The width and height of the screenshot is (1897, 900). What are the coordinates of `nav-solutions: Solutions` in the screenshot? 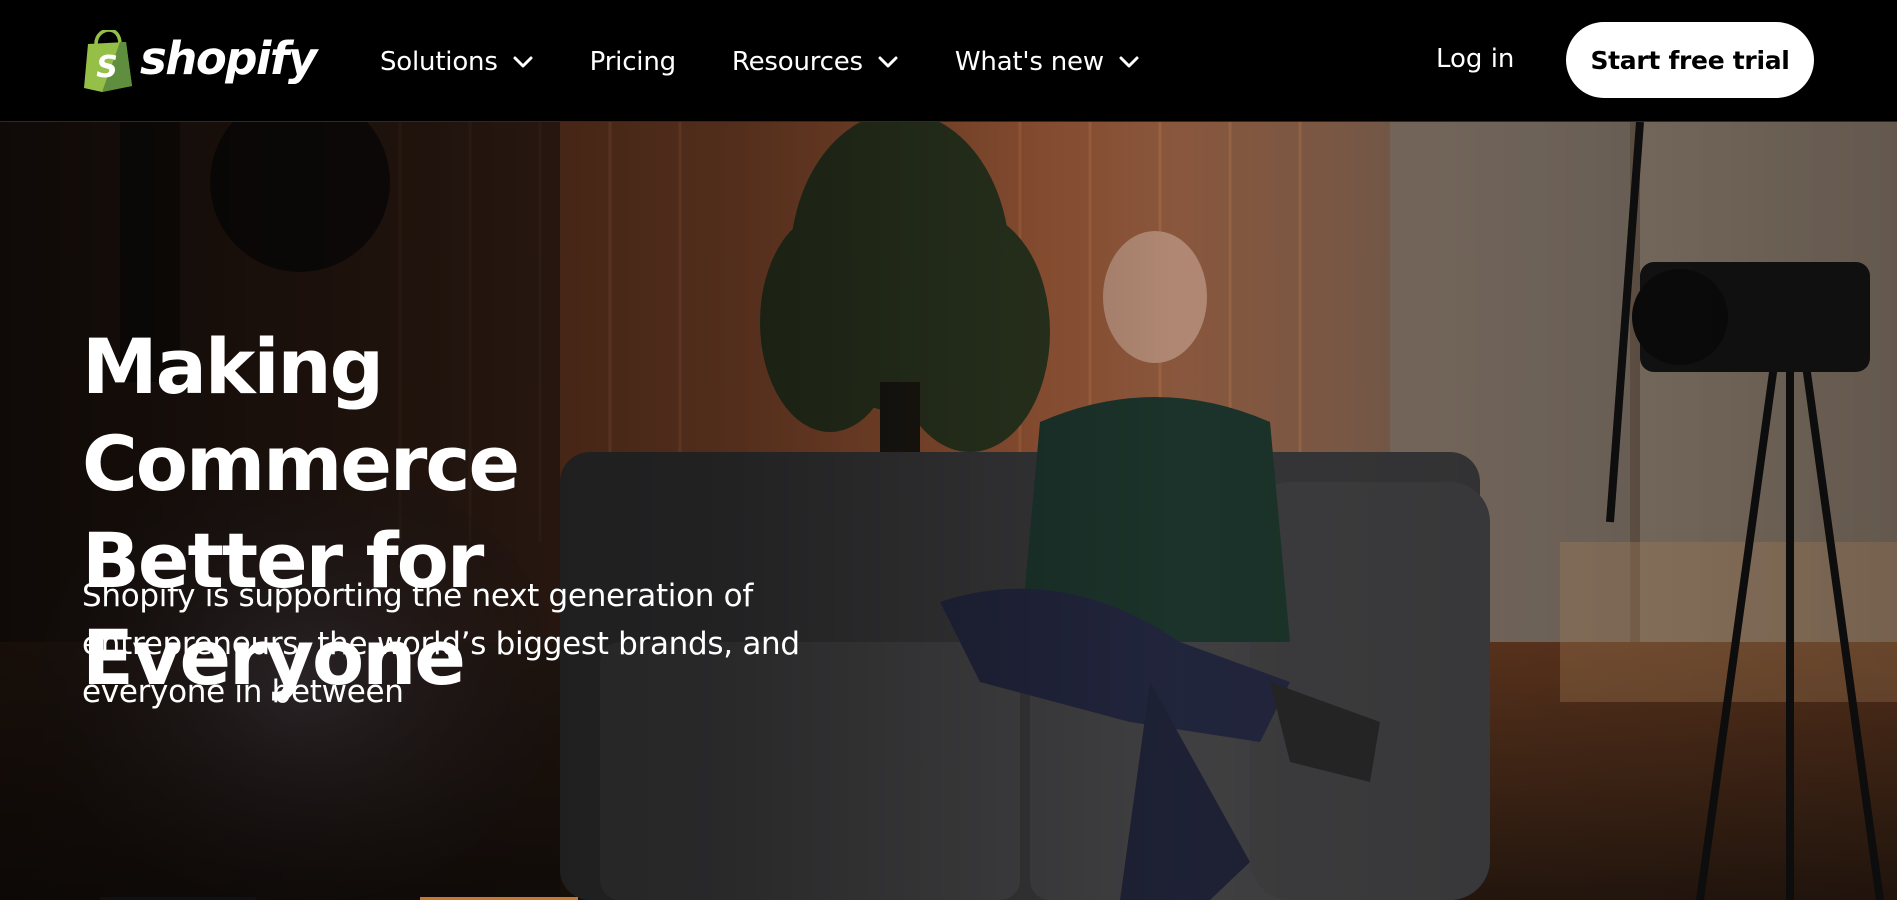 It's located at (457, 62).